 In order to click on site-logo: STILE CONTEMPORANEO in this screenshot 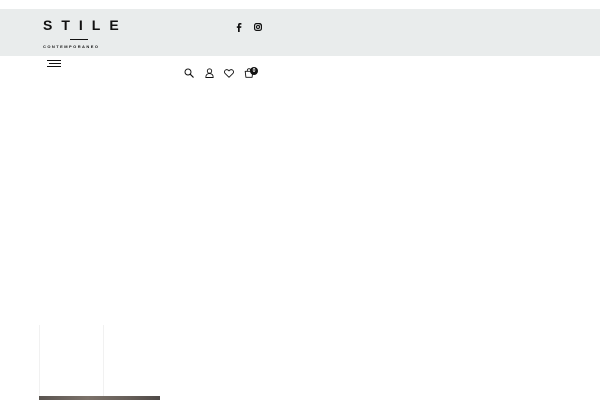, I will do `click(81, 32)`.